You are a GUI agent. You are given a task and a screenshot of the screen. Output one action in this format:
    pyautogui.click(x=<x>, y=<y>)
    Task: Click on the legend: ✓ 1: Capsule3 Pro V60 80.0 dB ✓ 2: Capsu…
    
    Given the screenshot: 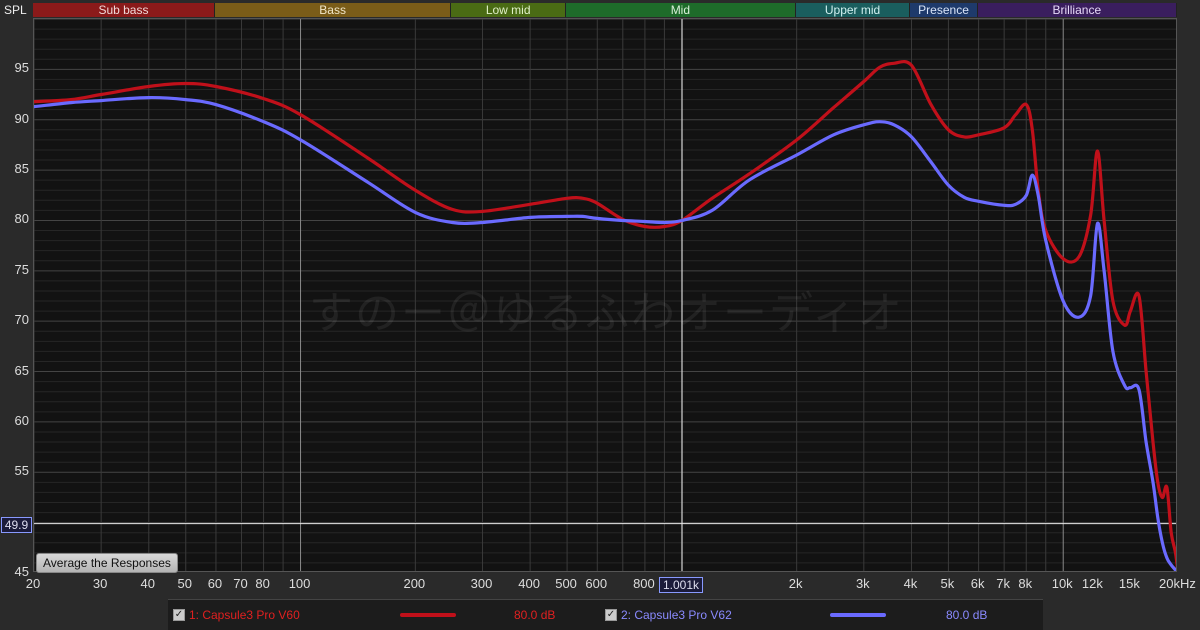 What is the action you would take?
    pyautogui.click(x=605, y=614)
    